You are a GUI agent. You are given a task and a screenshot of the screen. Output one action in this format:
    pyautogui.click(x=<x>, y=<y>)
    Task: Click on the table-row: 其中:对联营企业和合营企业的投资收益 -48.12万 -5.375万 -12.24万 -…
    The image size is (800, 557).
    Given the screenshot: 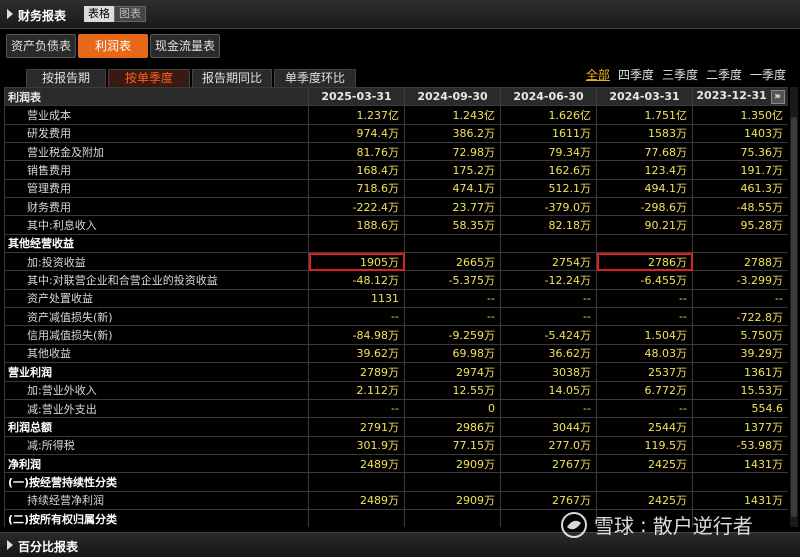 What is the action you would take?
    pyautogui.click(x=396, y=280)
    